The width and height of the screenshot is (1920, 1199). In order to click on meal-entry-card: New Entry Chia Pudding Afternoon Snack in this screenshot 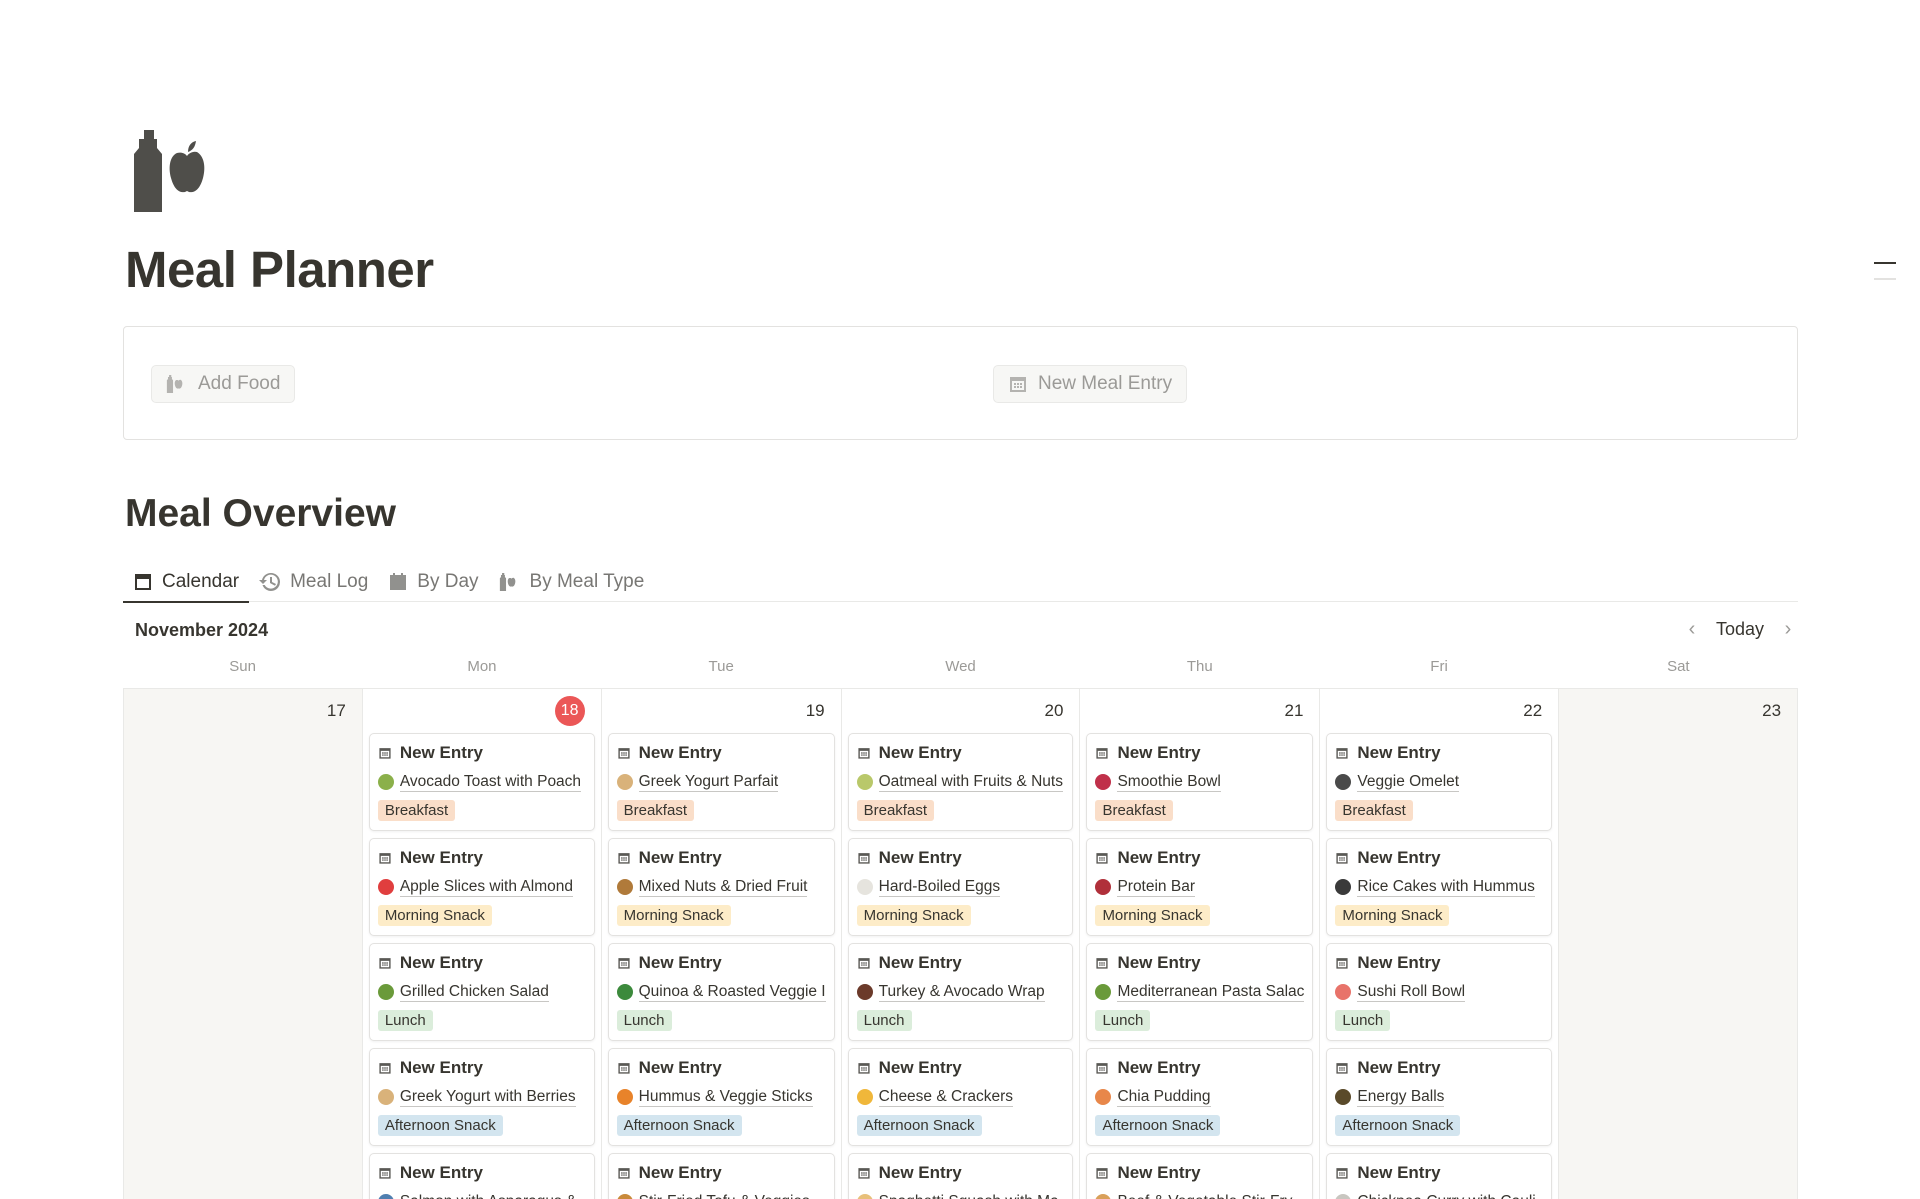, I will do `click(1200, 1097)`.